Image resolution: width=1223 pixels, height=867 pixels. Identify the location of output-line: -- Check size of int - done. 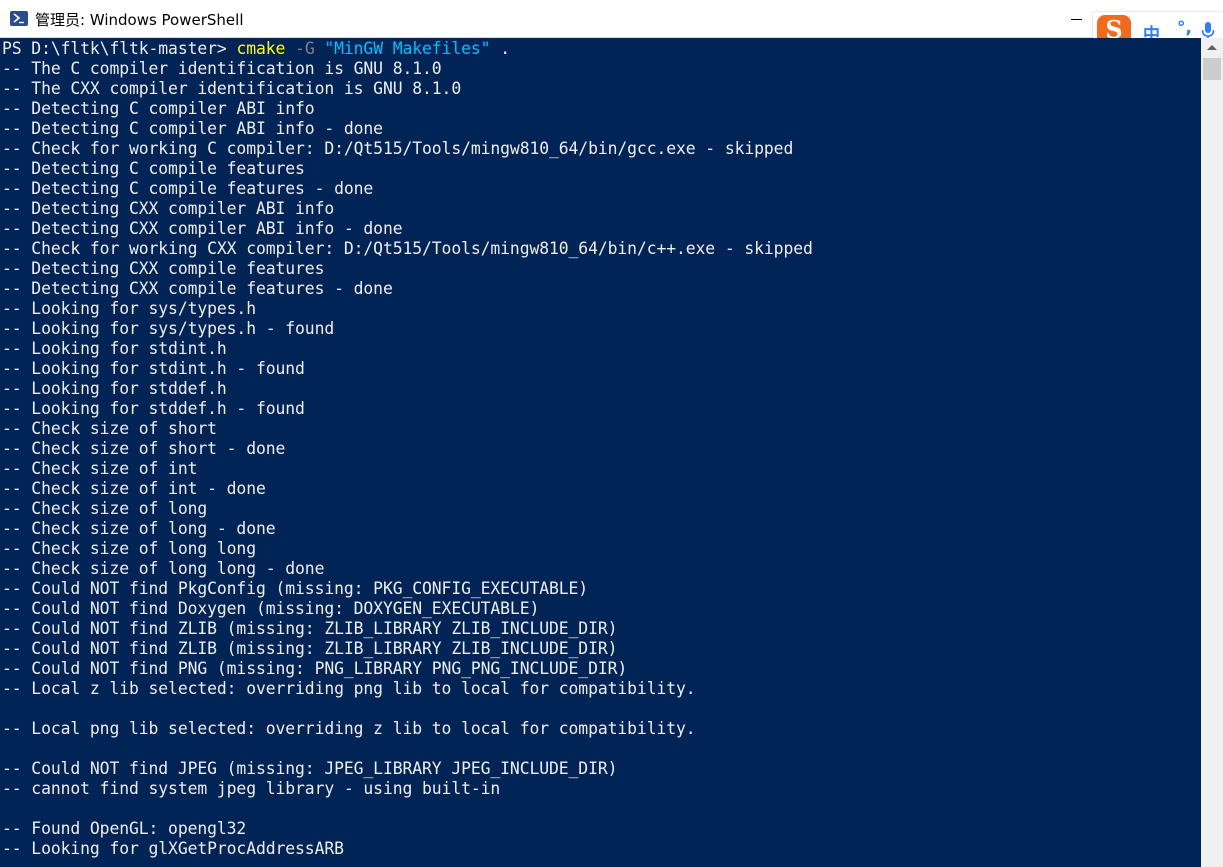
(134, 488).